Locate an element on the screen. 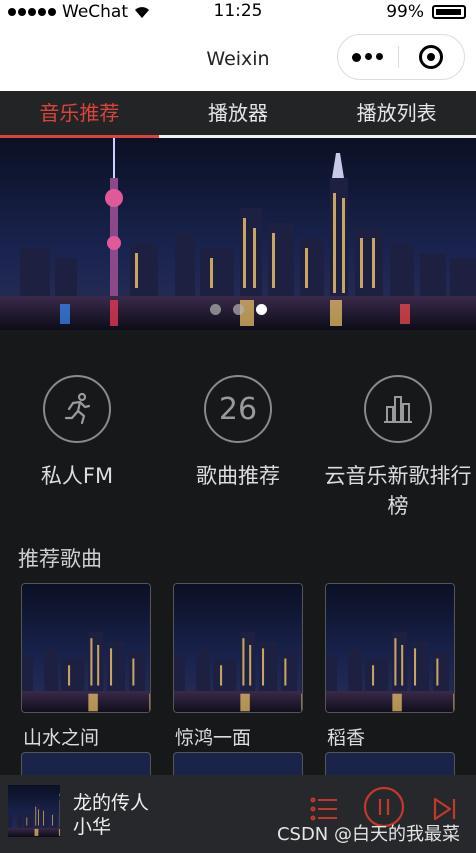  feature-song-recommend: 26 歌曲推荐 is located at coordinates (238, 433).